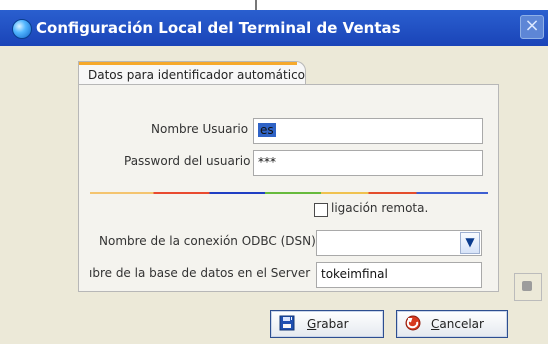 The width and height of the screenshot is (548, 344). What do you see at coordinates (312, 324) in the screenshot?
I see `grabar-mnemonic: G` at bounding box center [312, 324].